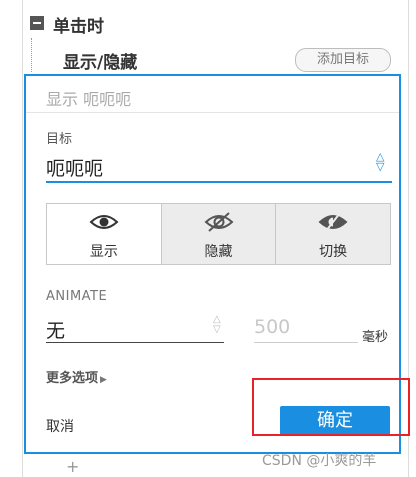 This screenshot has height=477, width=416. I want to click on visibility-segmented-control: 显示 隐藏 切换, so click(218, 234).